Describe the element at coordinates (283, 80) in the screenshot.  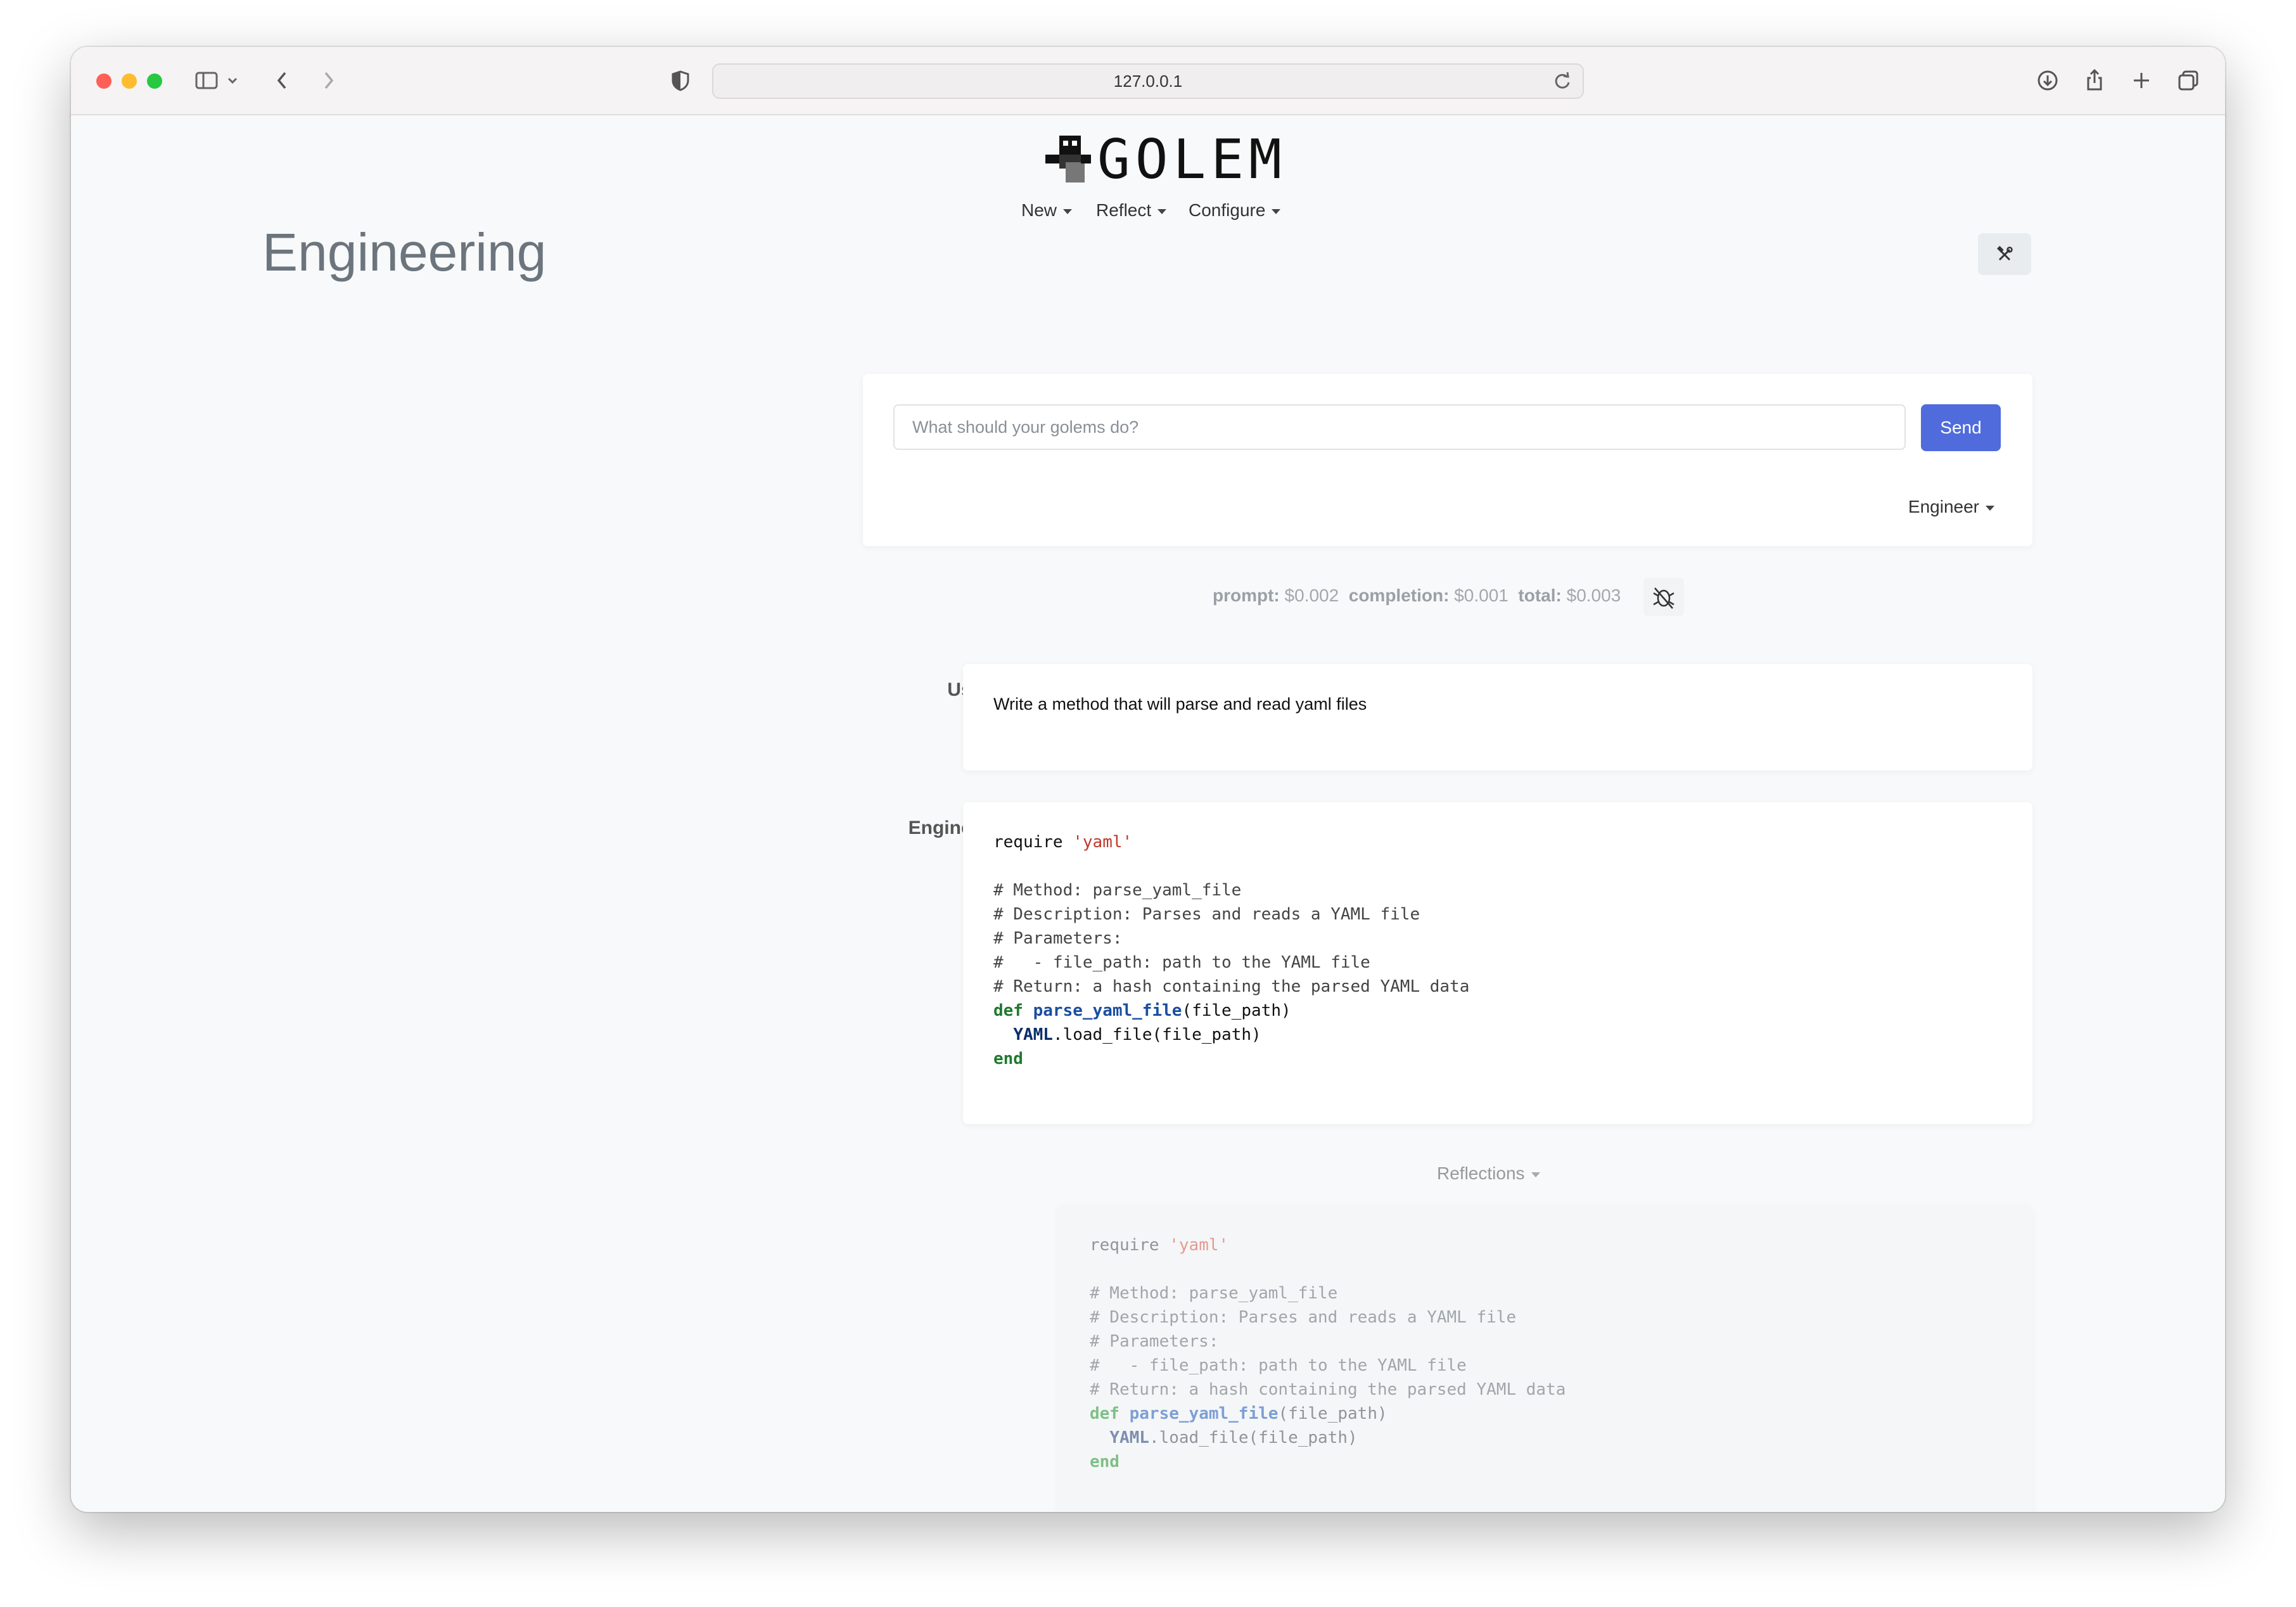
I see `back-icon` at that location.